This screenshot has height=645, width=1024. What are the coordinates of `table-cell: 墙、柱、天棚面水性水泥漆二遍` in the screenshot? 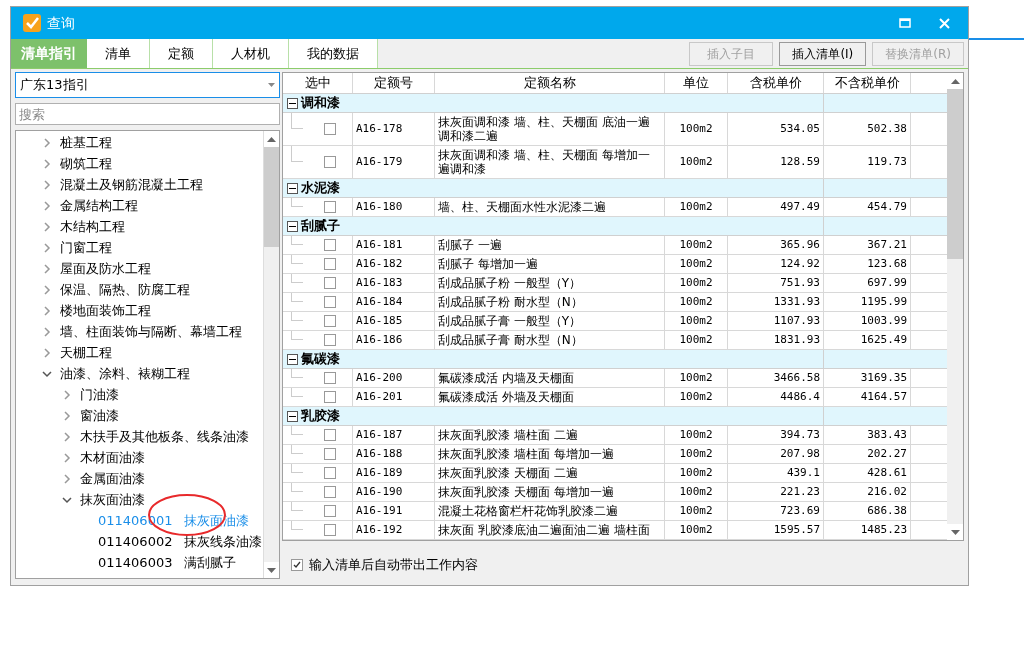 It's located at (550, 207).